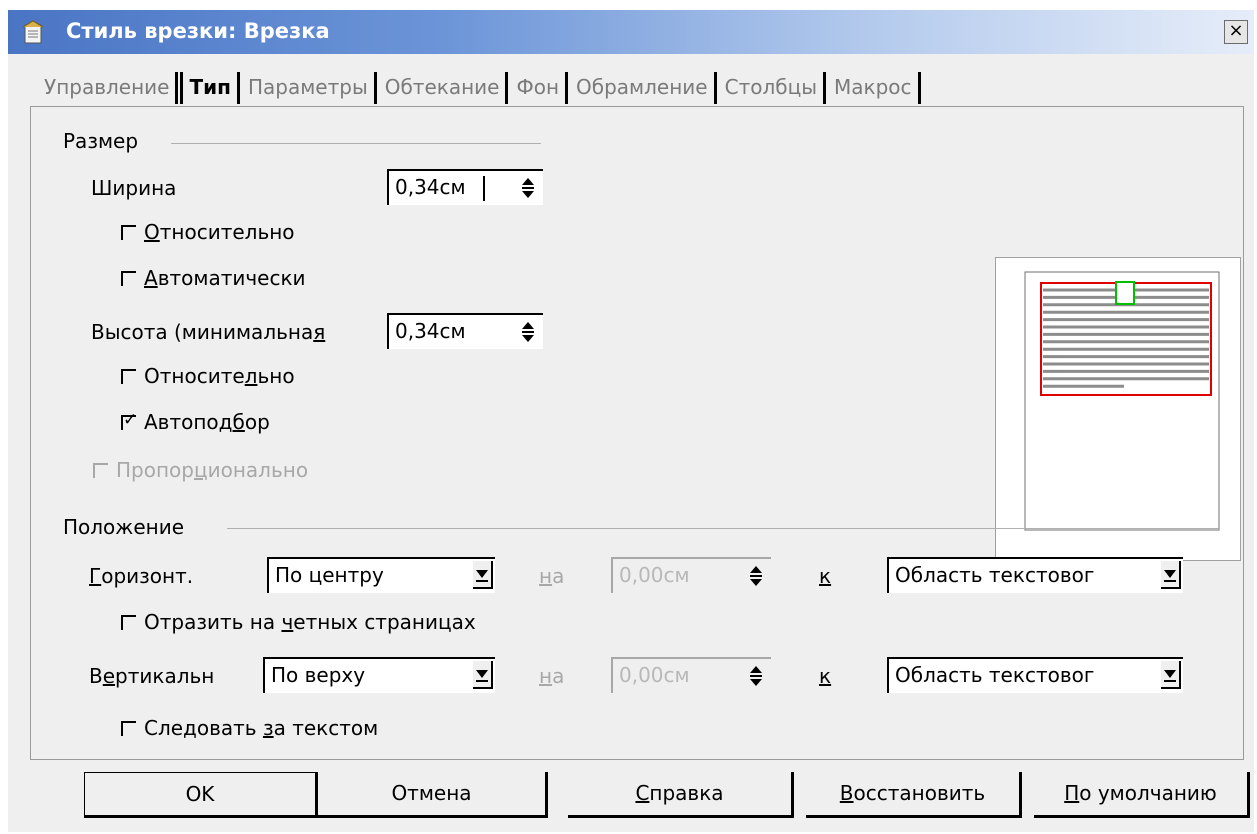 The width and height of the screenshot is (1257, 834). I want to click on tab-7: Макрос, so click(874, 88).